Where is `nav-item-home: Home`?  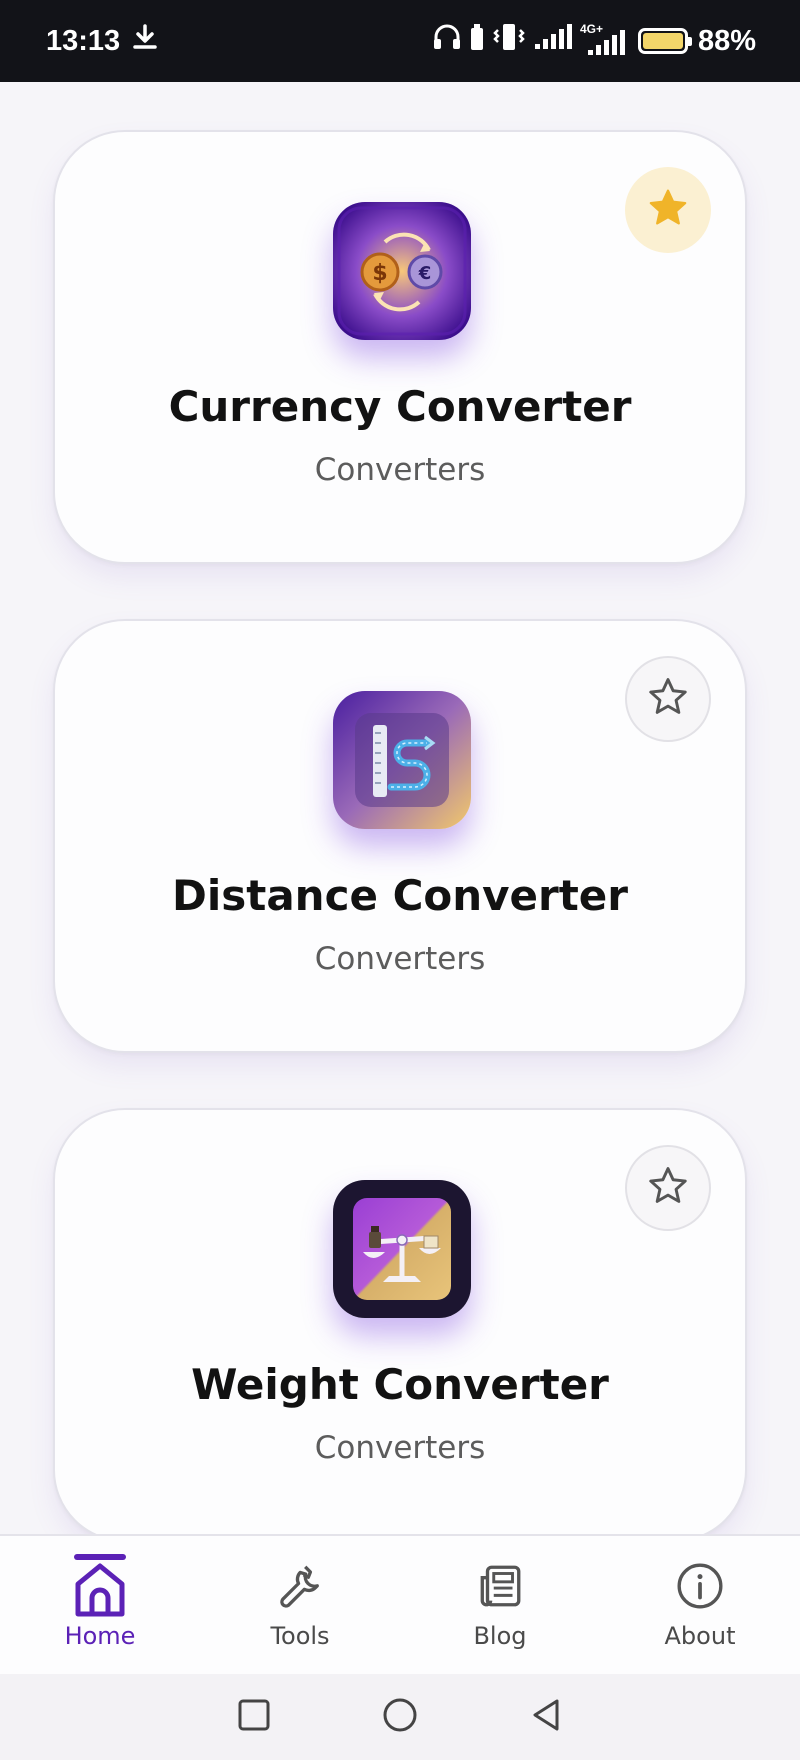
nav-item-home: Home is located at coordinates (100, 1605).